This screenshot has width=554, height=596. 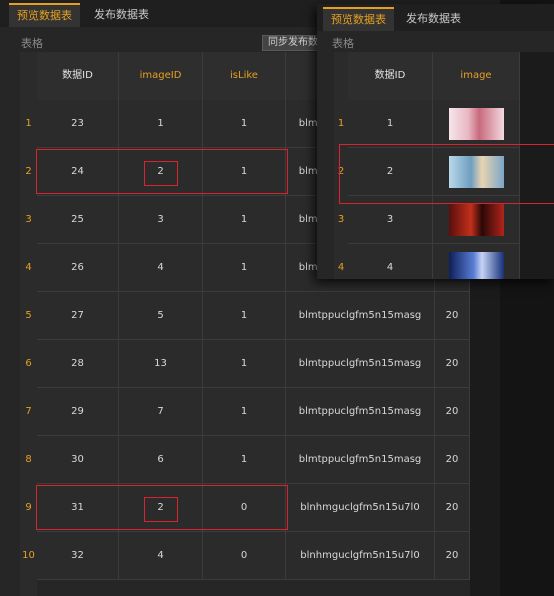 What do you see at coordinates (78, 220) in the screenshot?
I see `table-cell: 25` at bounding box center [78, 220].